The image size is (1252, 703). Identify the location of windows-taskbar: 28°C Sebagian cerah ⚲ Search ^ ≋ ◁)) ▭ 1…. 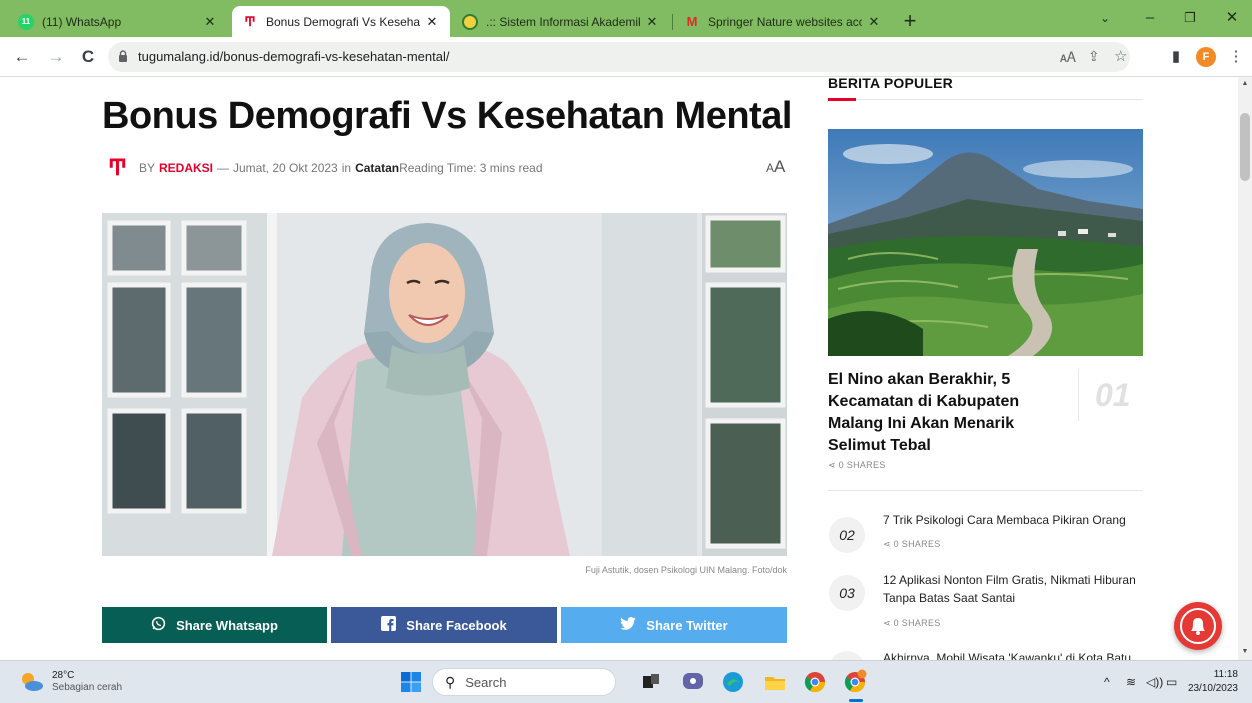
(626, 681).